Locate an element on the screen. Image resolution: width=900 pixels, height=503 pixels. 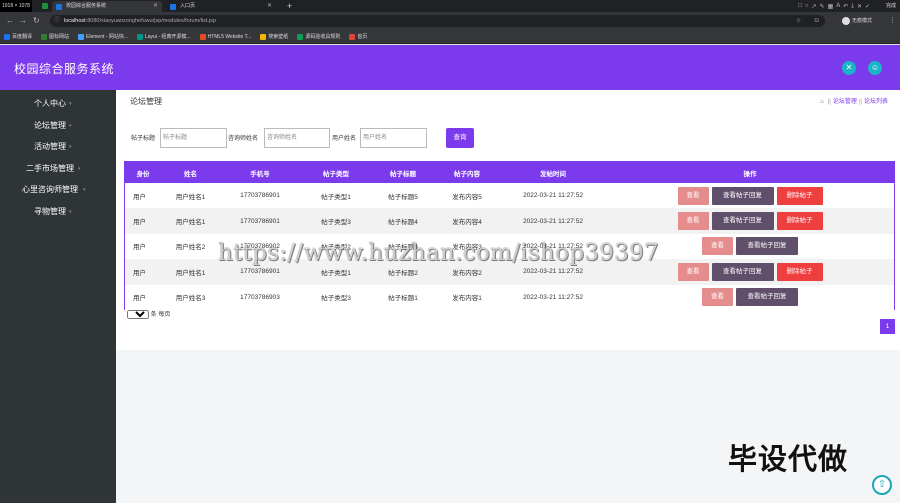
back-to-top-icon: ⇧ is located at coordinates (882, 485).